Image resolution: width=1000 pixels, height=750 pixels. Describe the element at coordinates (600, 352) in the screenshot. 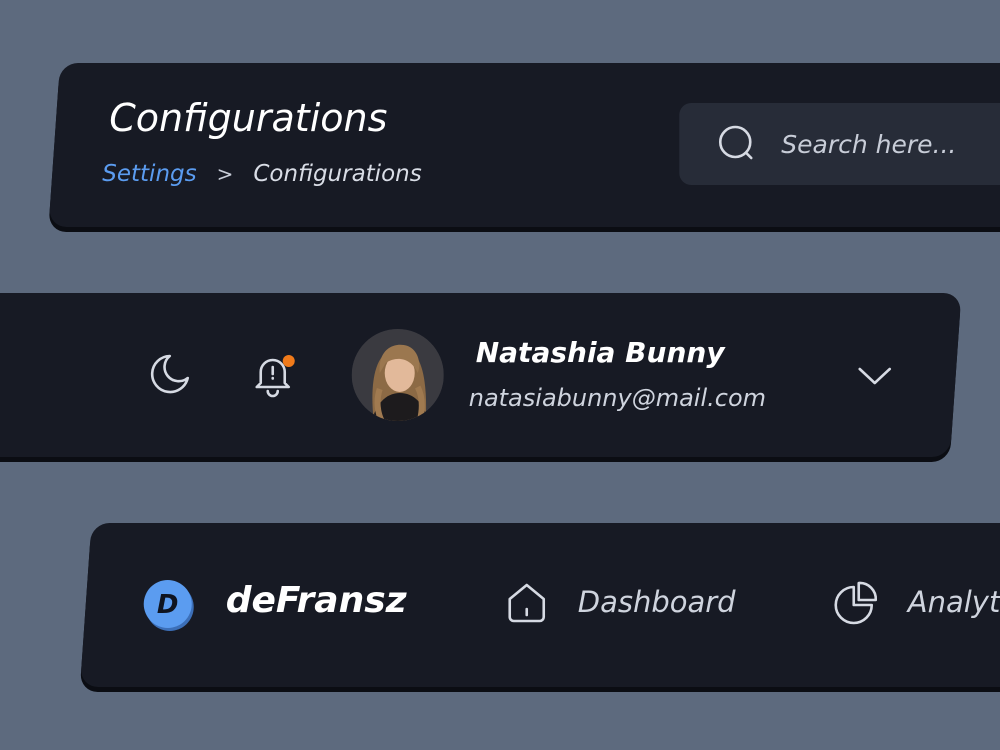

I see `user-name: Natashia Bunny` at that location.